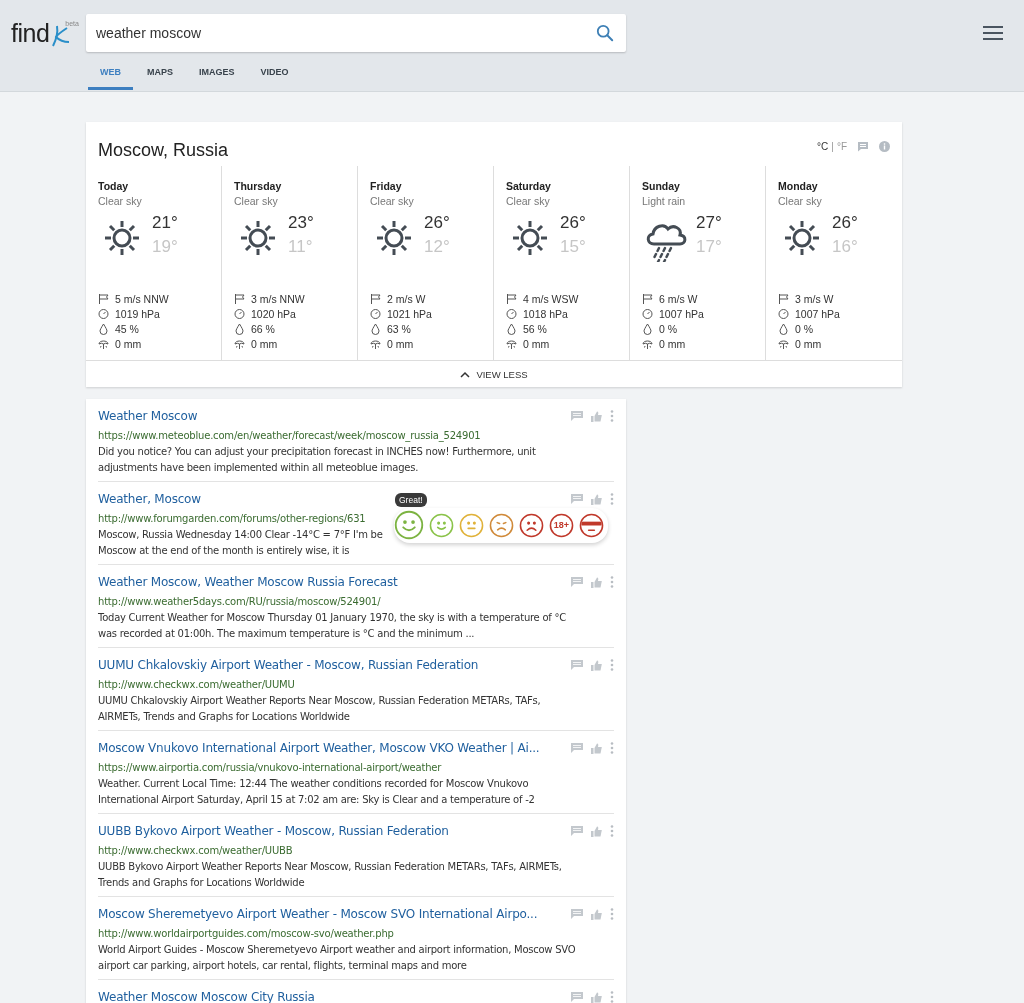 The height and width of the screenshot is (1003, 1024). I want to click on menu-icon, so click(993, 33).